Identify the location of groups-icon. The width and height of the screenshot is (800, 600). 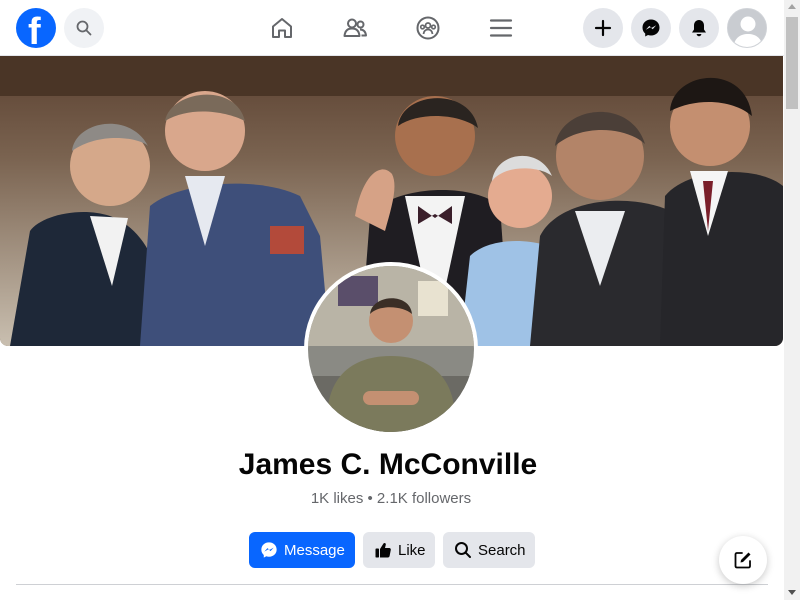
(428, 28).